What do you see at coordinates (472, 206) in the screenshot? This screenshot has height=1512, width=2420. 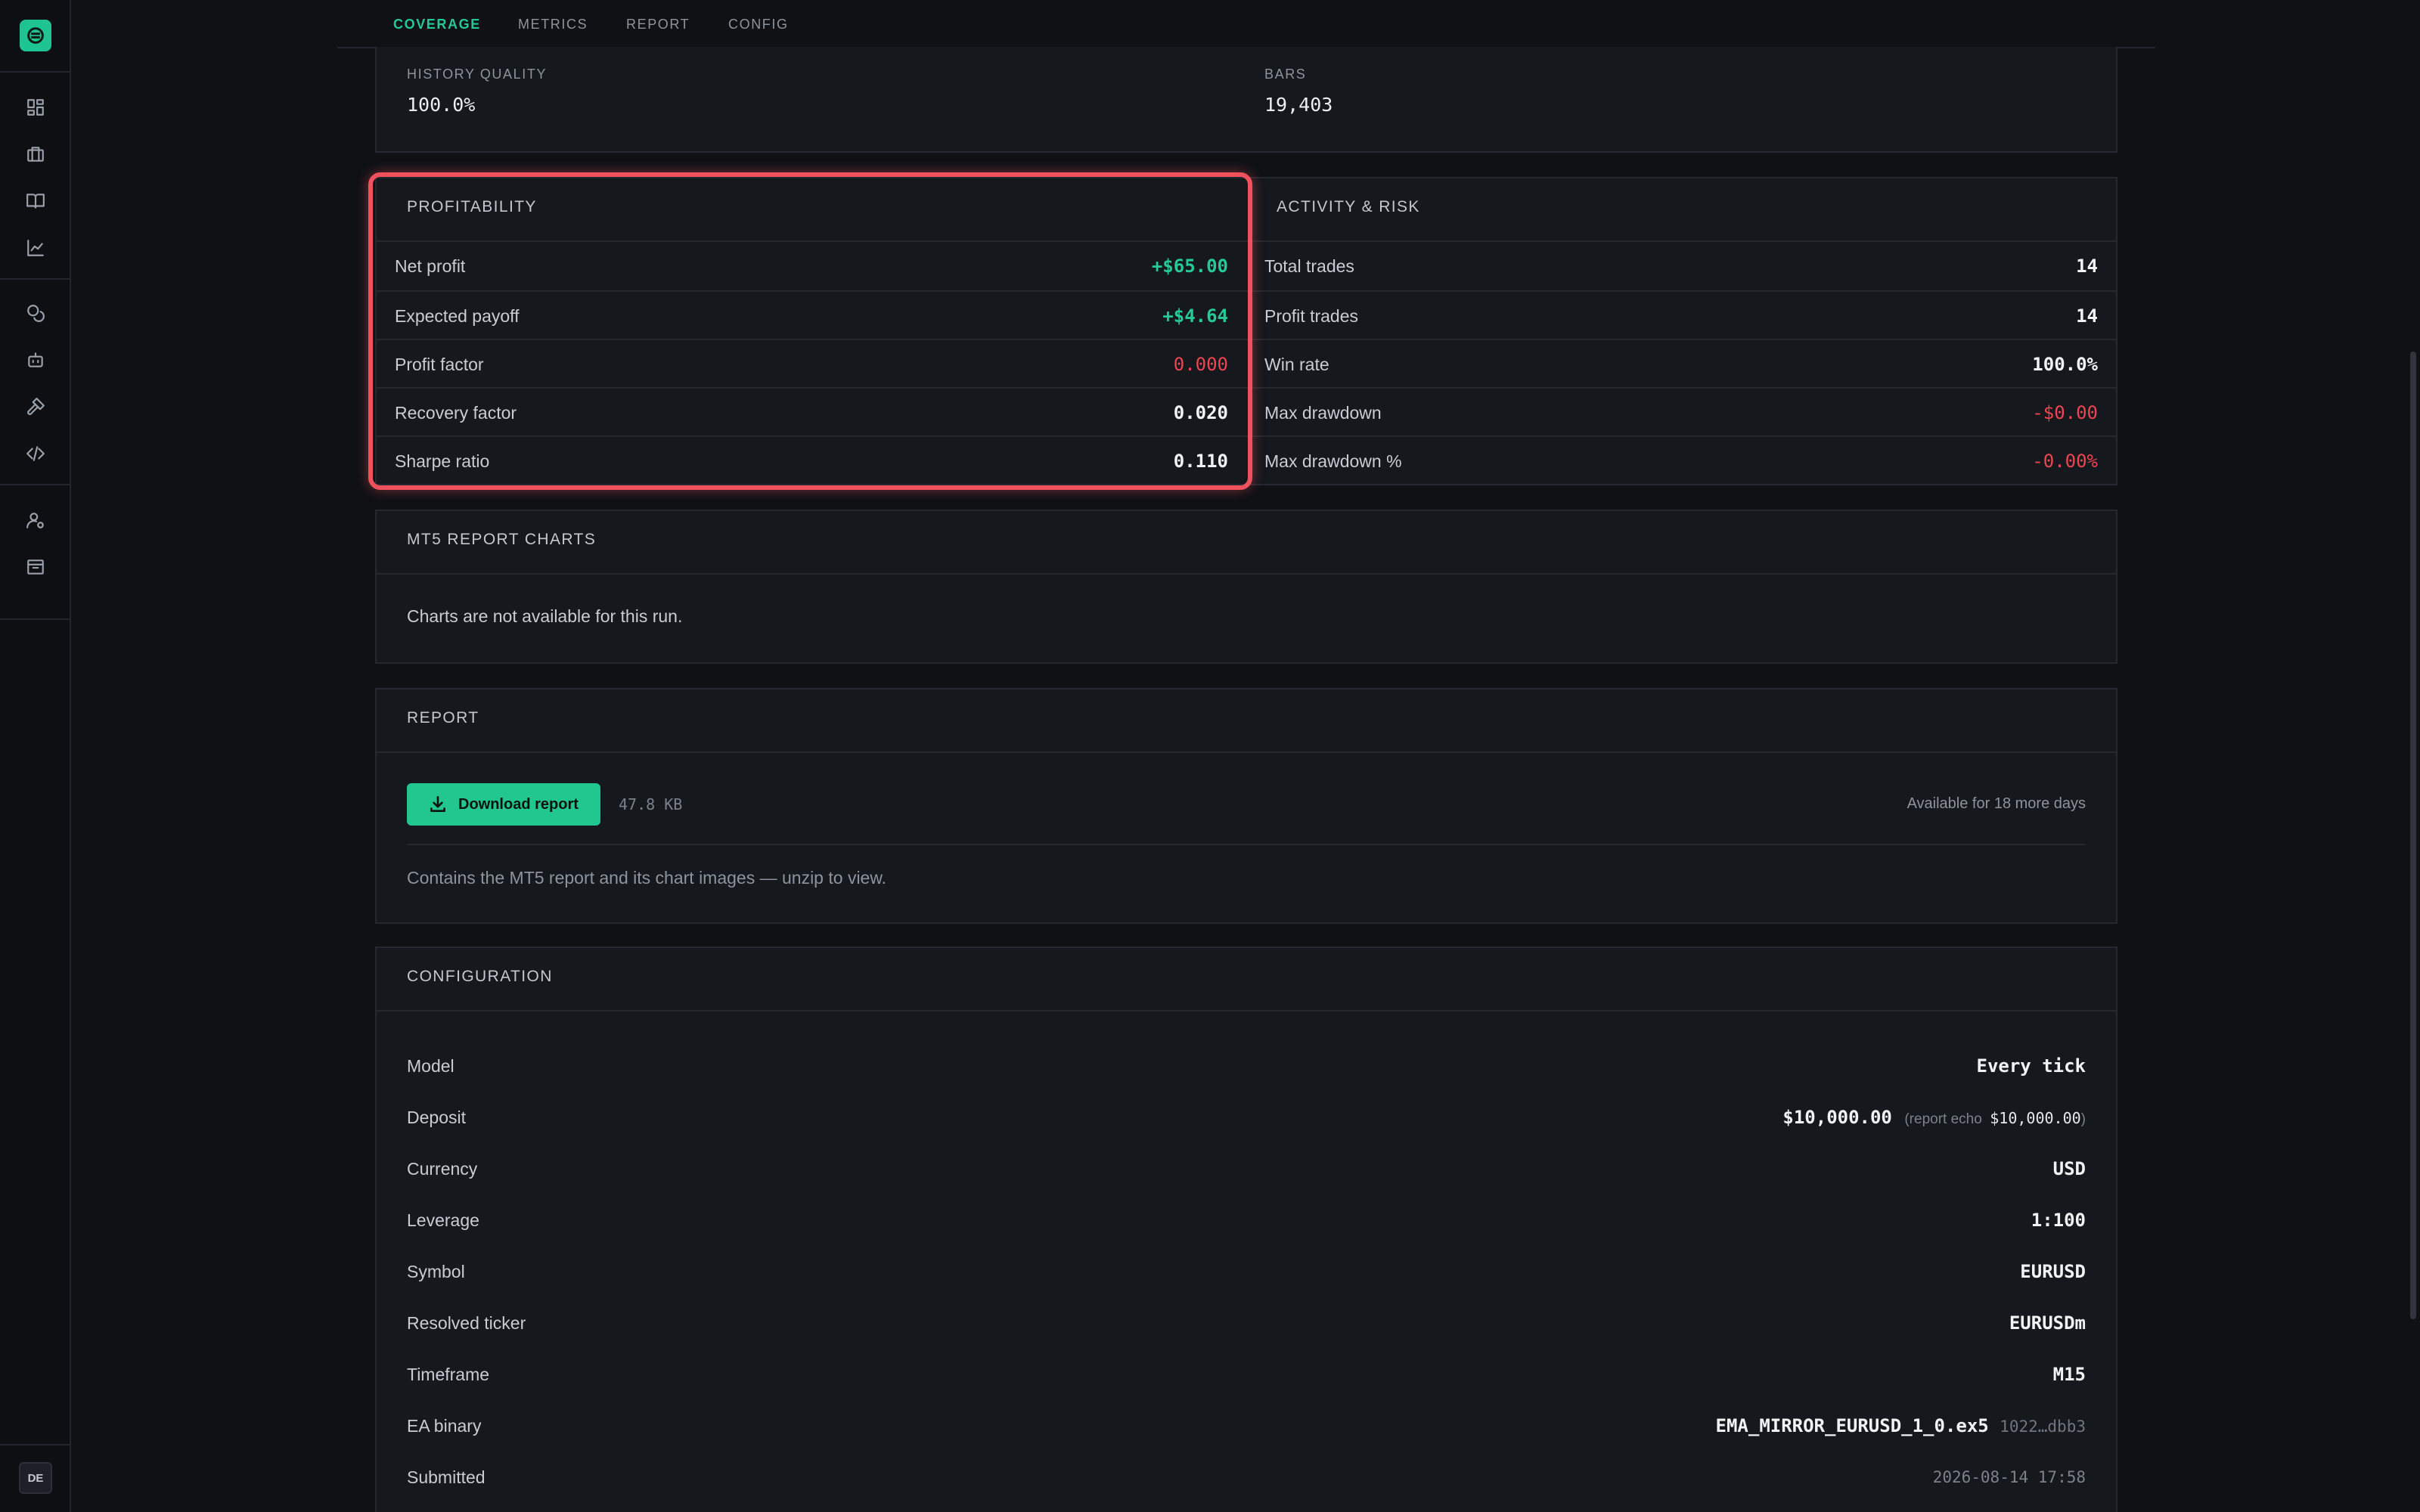 I see `profitability-title: PROFITABILITY` at bounding box center [472, 206].